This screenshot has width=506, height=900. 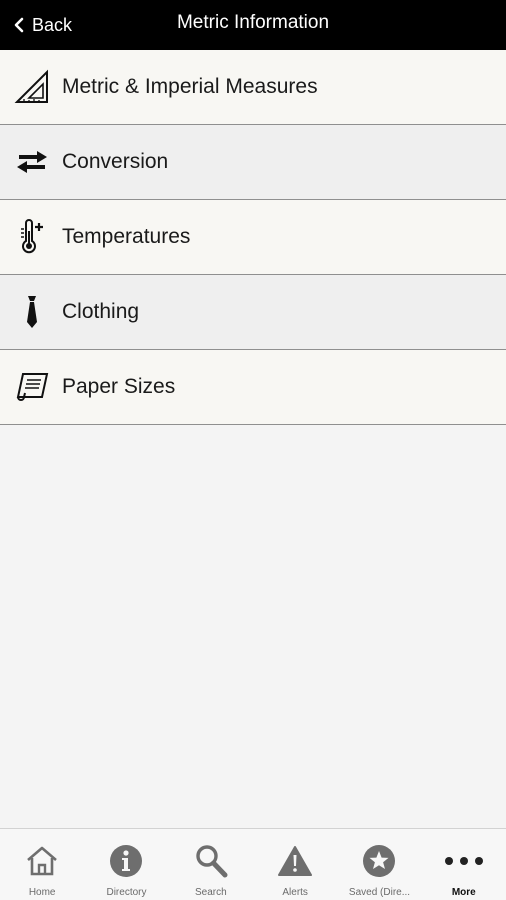 I want to click on navigation-bar: Back Metric Information, so click(x=253, y=25).